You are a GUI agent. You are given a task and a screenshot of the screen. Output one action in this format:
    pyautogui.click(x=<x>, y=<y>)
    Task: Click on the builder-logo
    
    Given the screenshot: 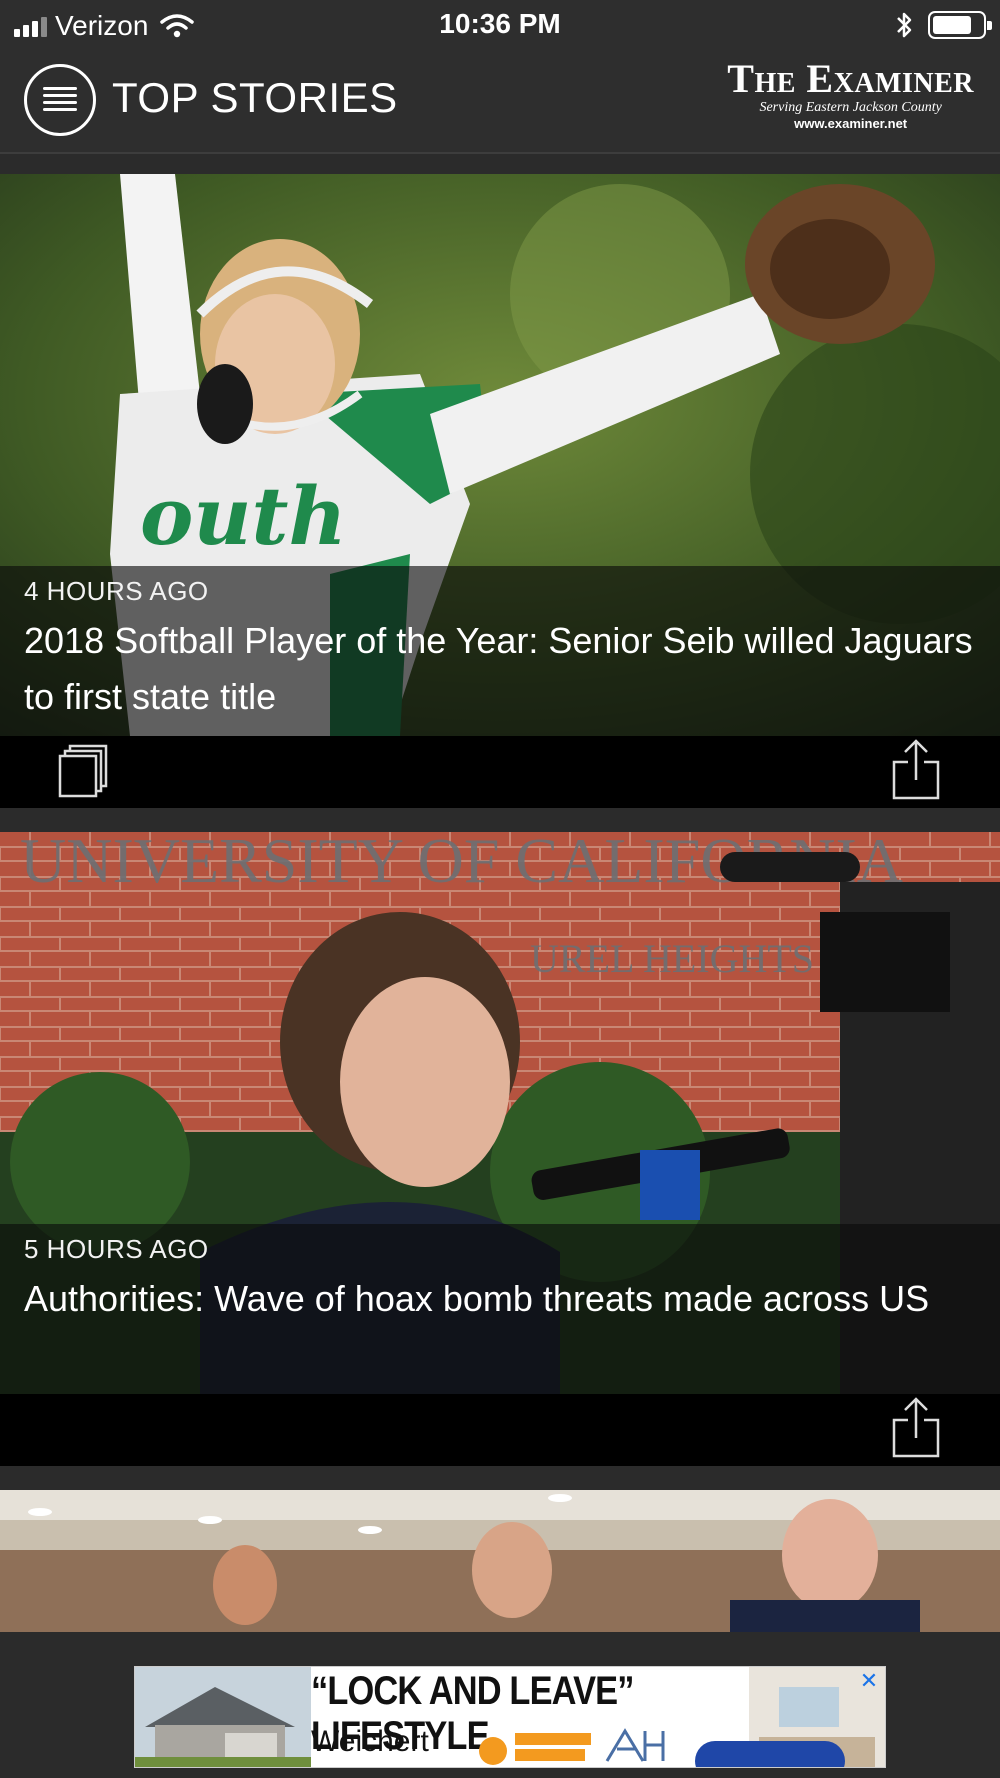 What is the action you would take?
    pyautogui.click(x=635, y=1745)
    